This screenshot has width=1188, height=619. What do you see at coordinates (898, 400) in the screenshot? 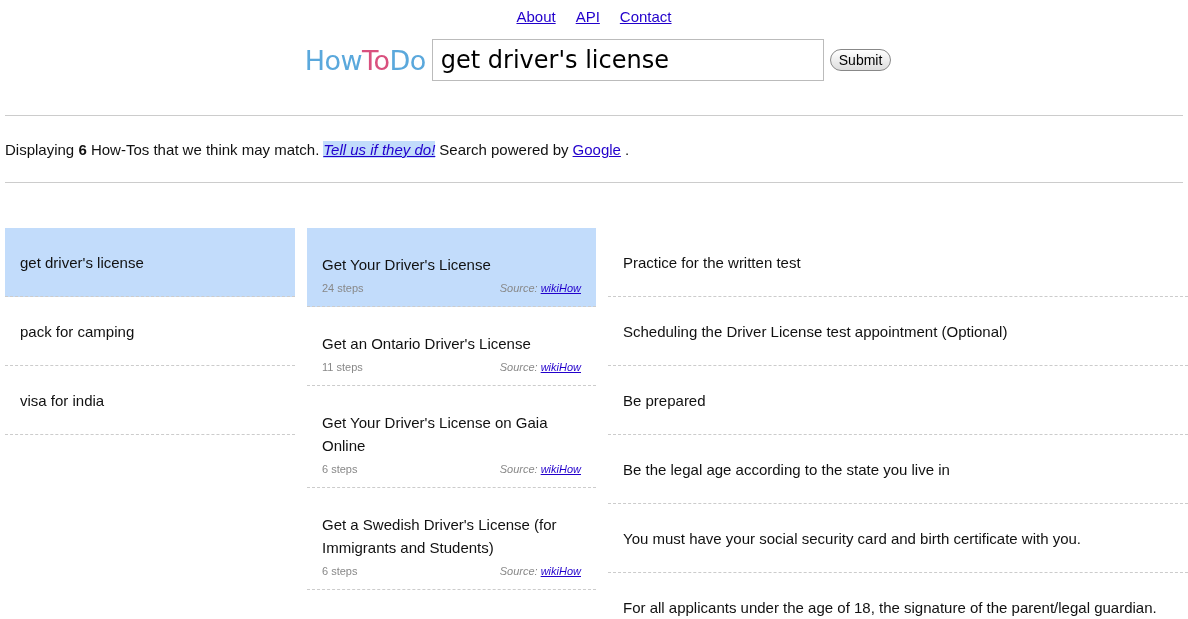
I see `step-item: Be prepared` at bounding box center [898, 400].